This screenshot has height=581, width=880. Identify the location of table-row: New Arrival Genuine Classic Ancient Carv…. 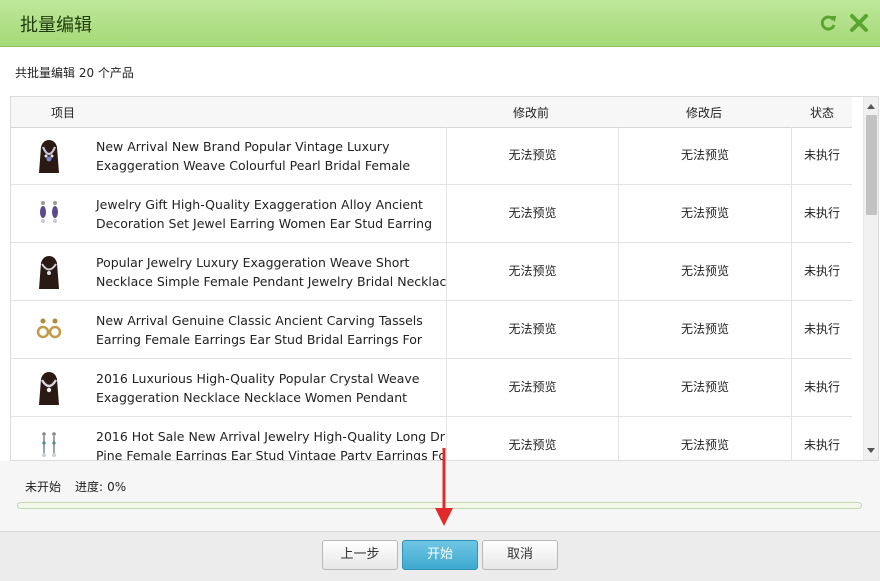
(431, 330).